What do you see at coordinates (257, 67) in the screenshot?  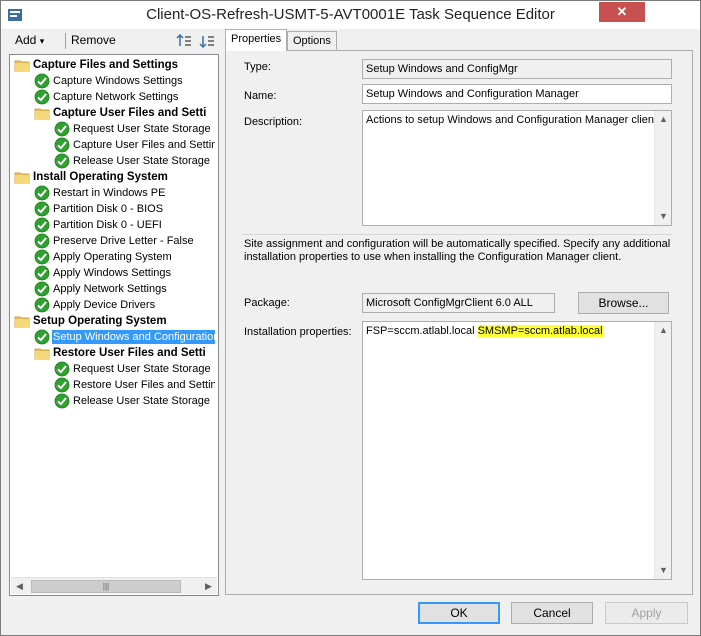 I see `type-label: Type:` at bounding box center [257, 67].